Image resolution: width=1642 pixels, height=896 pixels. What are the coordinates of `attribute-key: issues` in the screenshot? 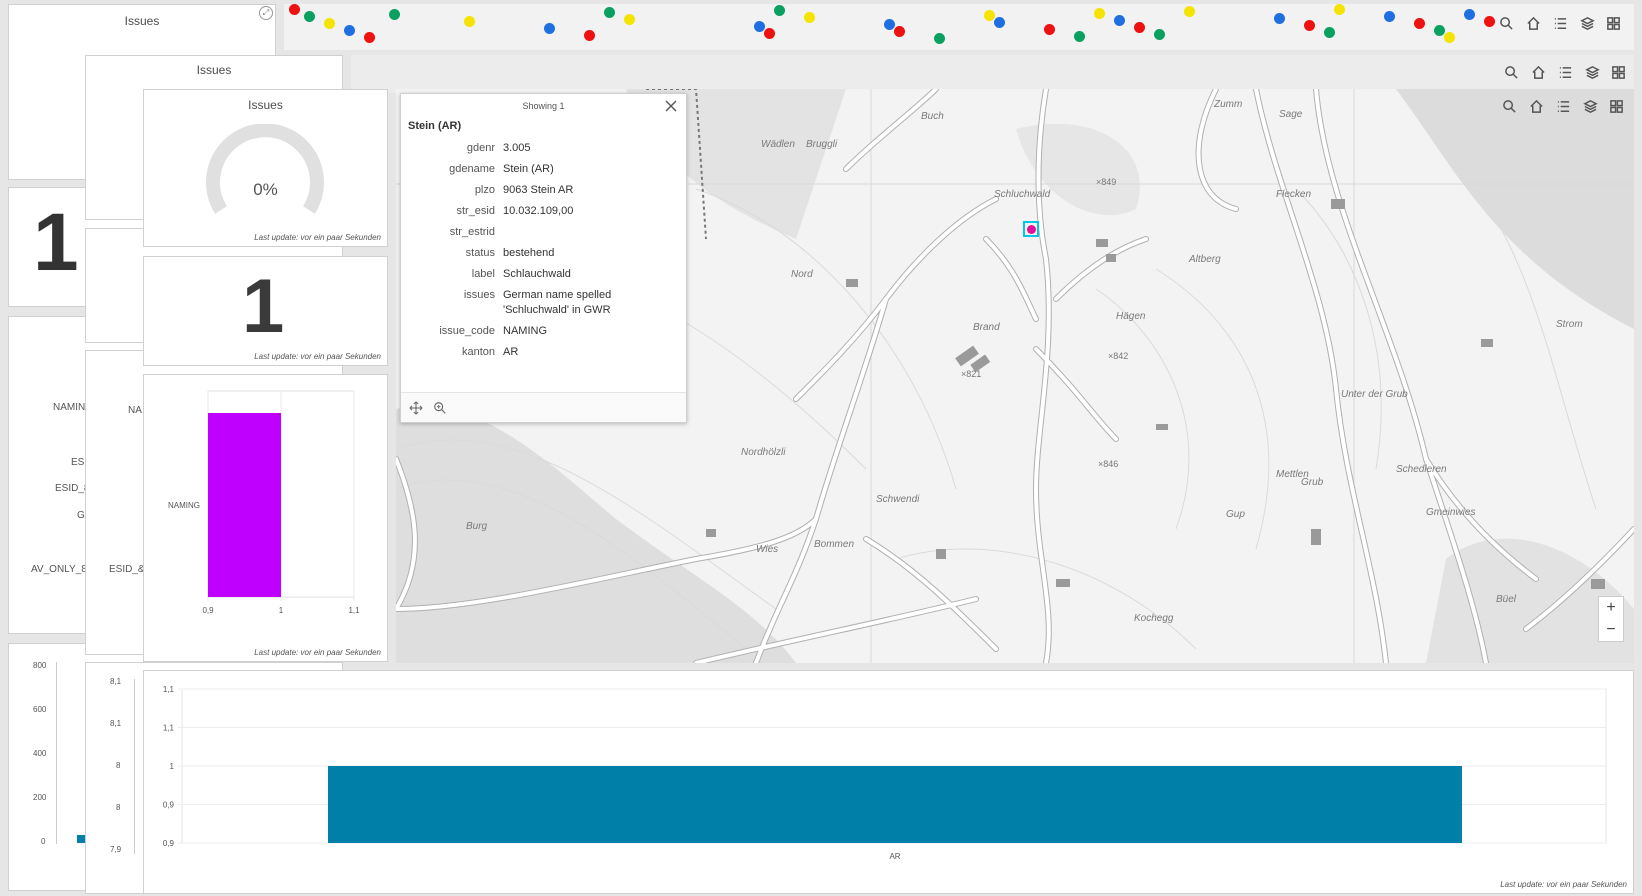 It's located at (479, 295).